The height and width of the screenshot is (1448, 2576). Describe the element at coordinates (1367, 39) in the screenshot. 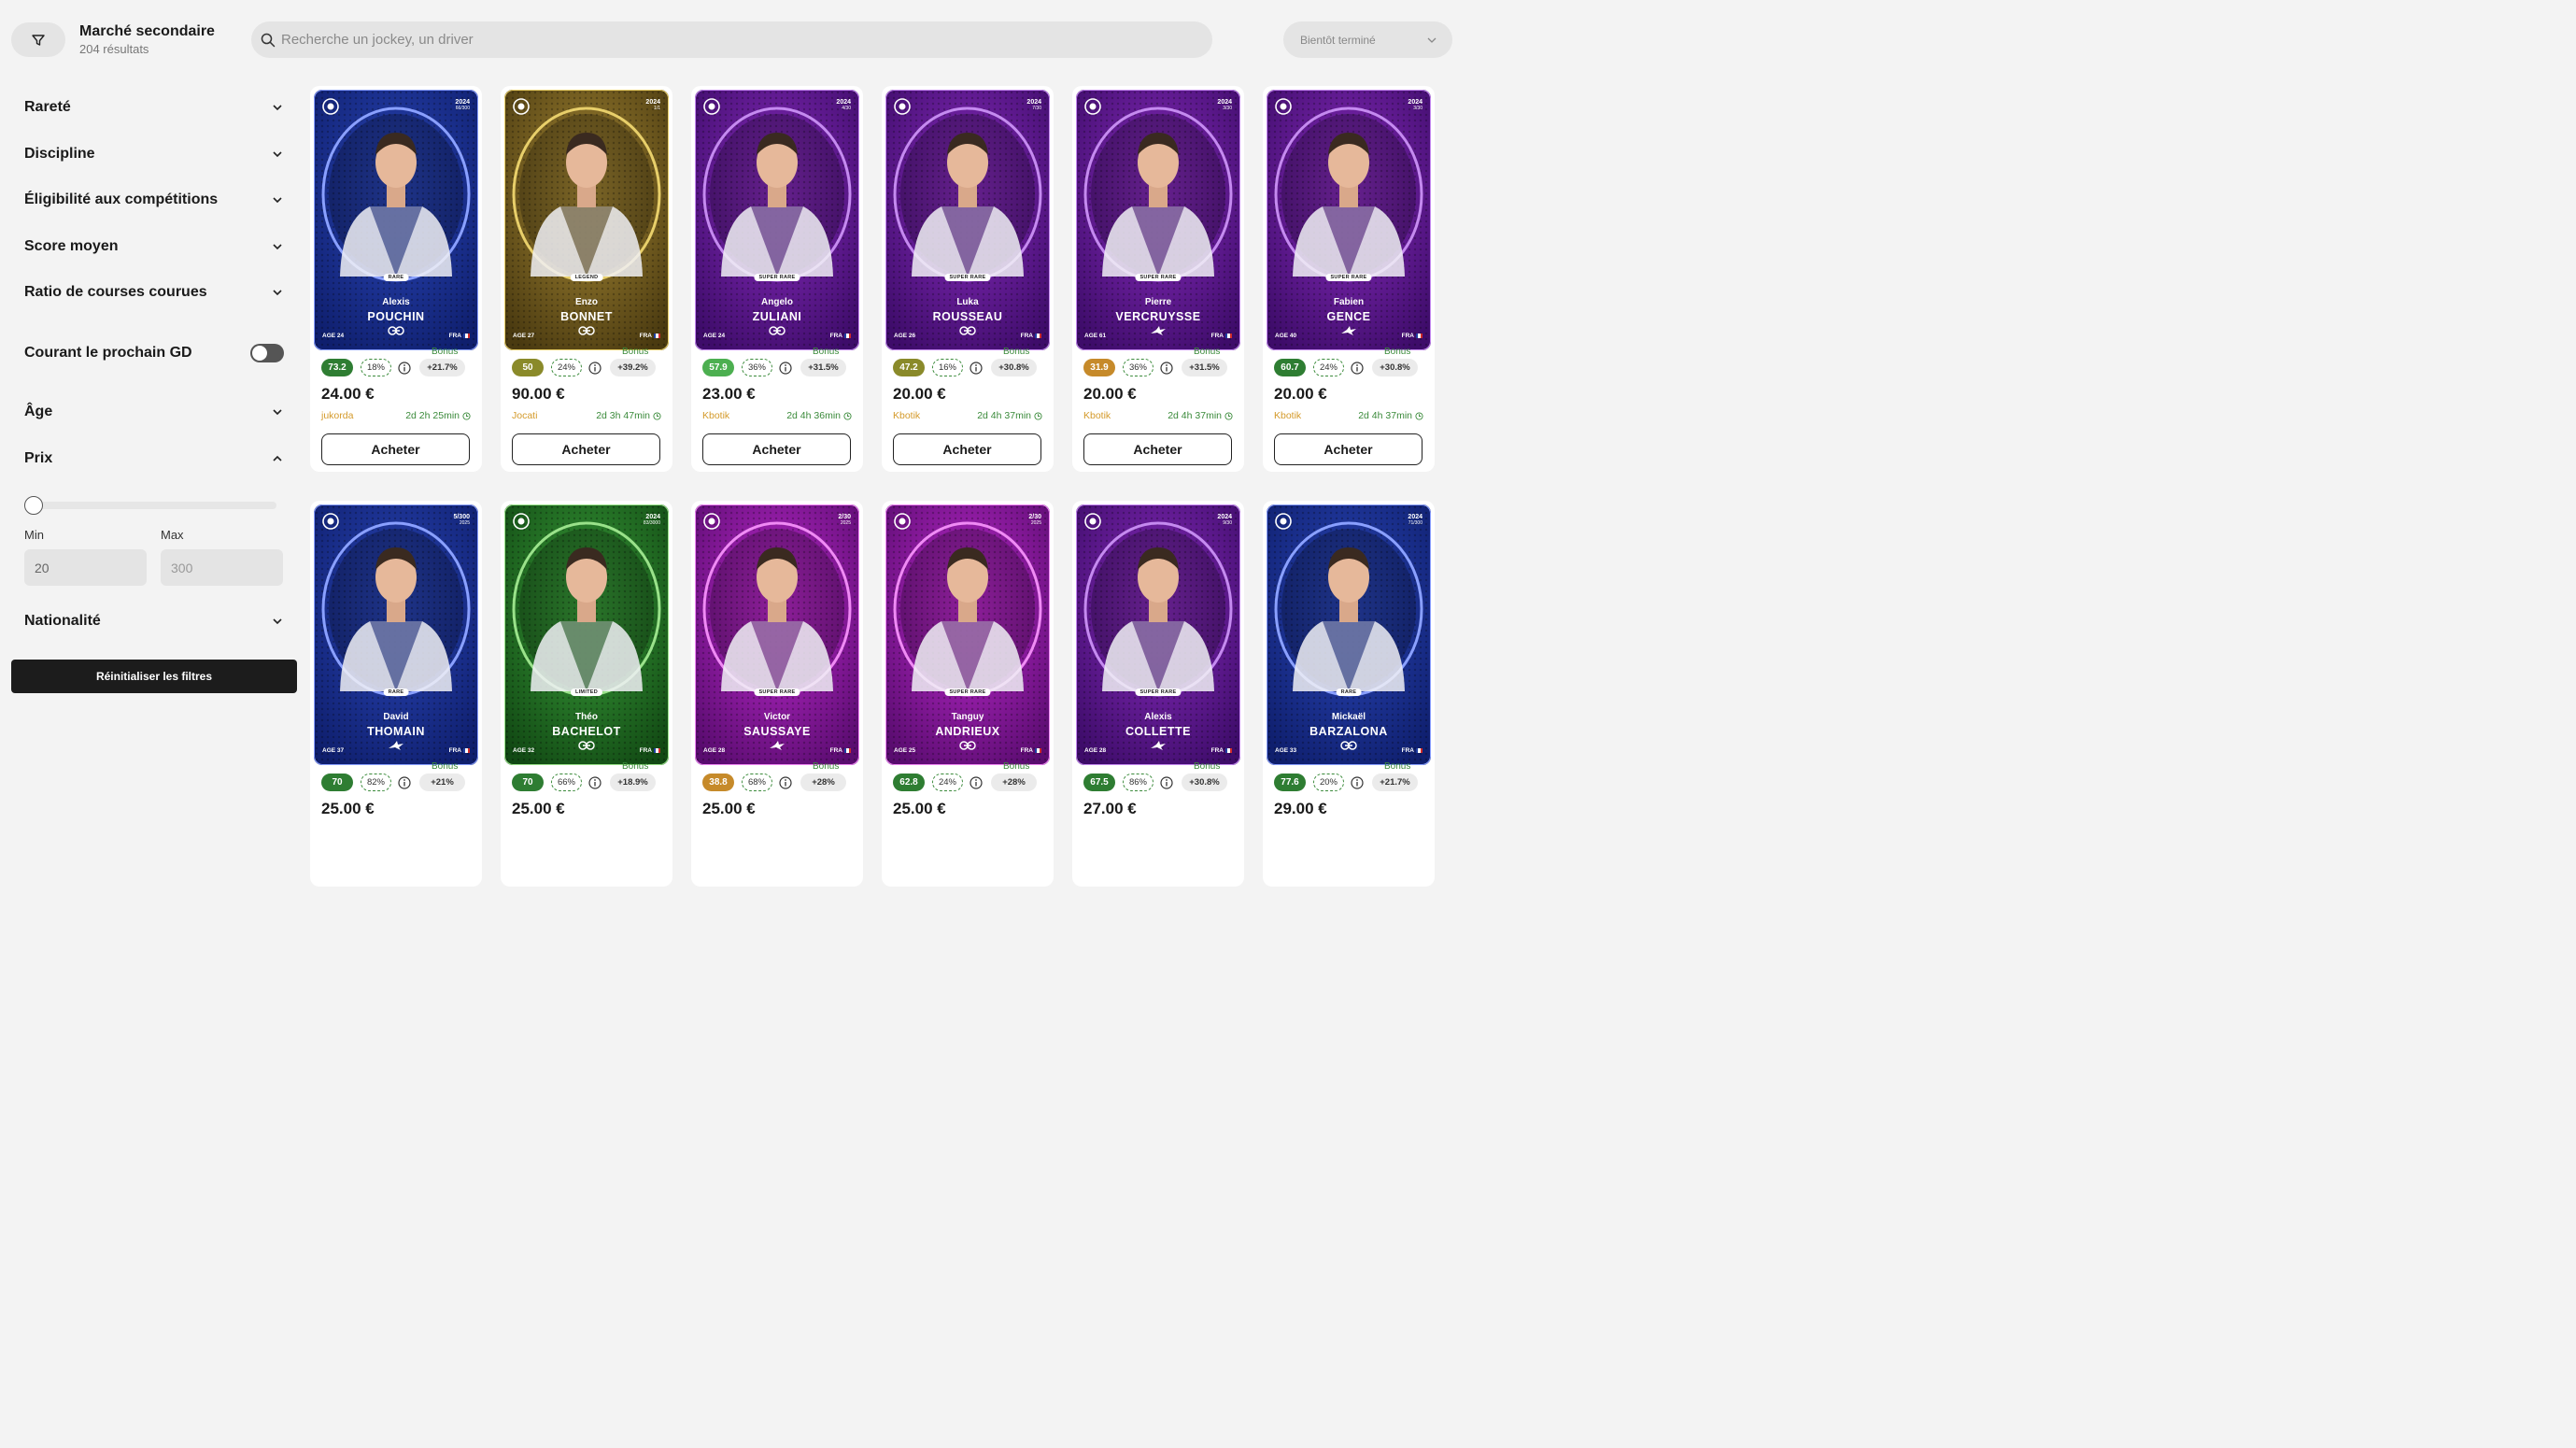

I see `sort-select: Bientôt terminé` at that location.